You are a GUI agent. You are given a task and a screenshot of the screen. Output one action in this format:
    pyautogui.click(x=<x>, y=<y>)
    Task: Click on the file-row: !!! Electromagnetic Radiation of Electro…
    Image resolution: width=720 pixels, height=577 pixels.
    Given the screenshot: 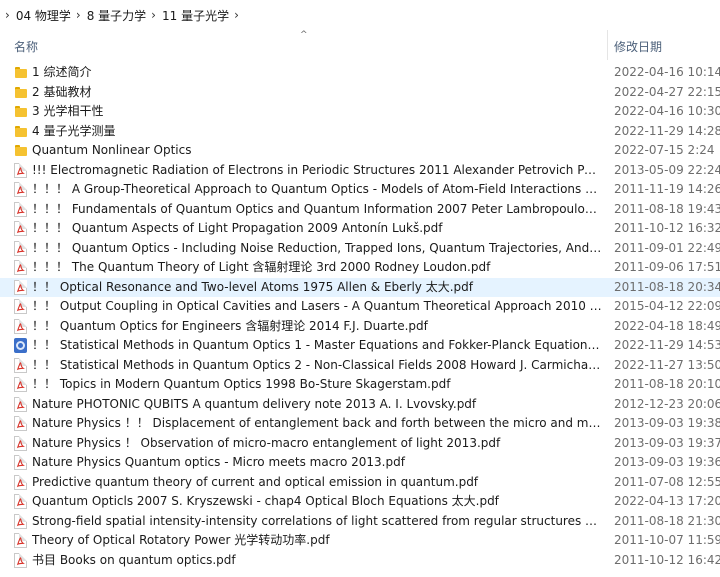 What is the action you would take?
    pyautogui.click(x=360, y=171)
    